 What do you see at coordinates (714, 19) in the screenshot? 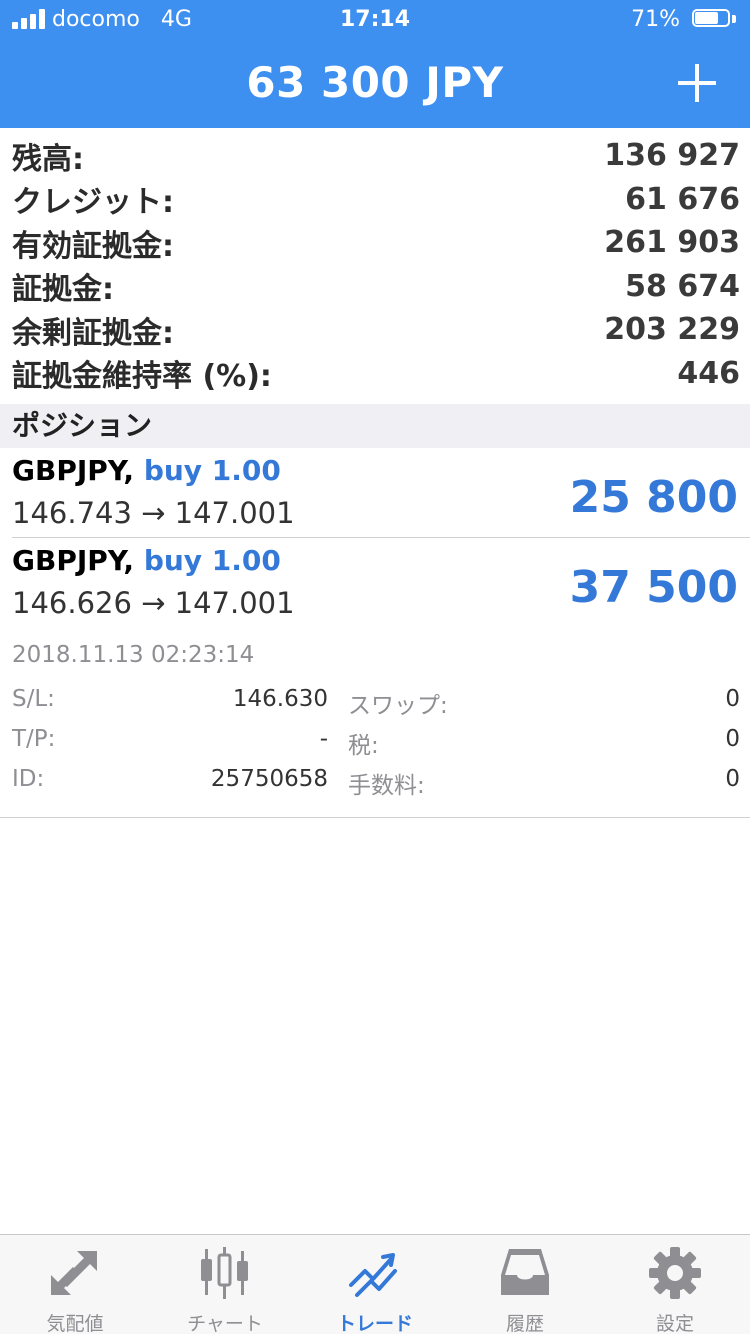
I see `battery-icon` at bounding box center [714, 19].